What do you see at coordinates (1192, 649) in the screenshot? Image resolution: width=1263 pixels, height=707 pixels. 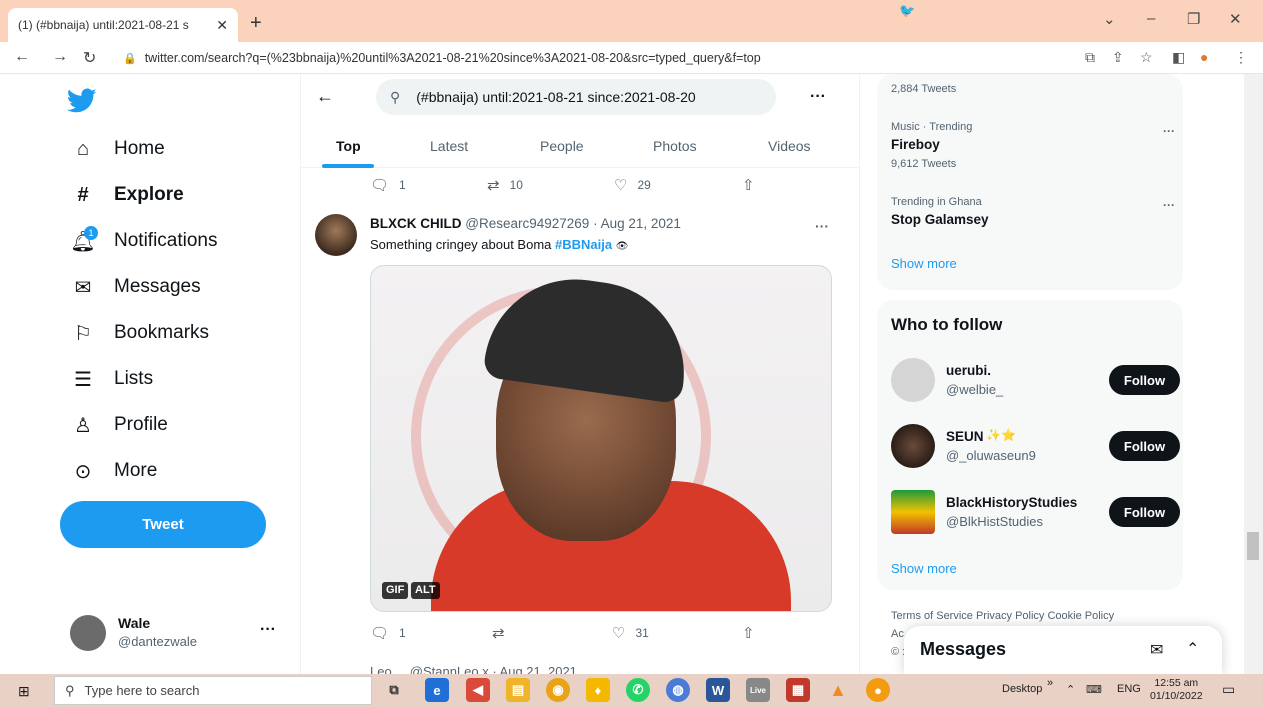 I see `expand-drawer-icon: ⌃` at bounding box center [1192, 649].